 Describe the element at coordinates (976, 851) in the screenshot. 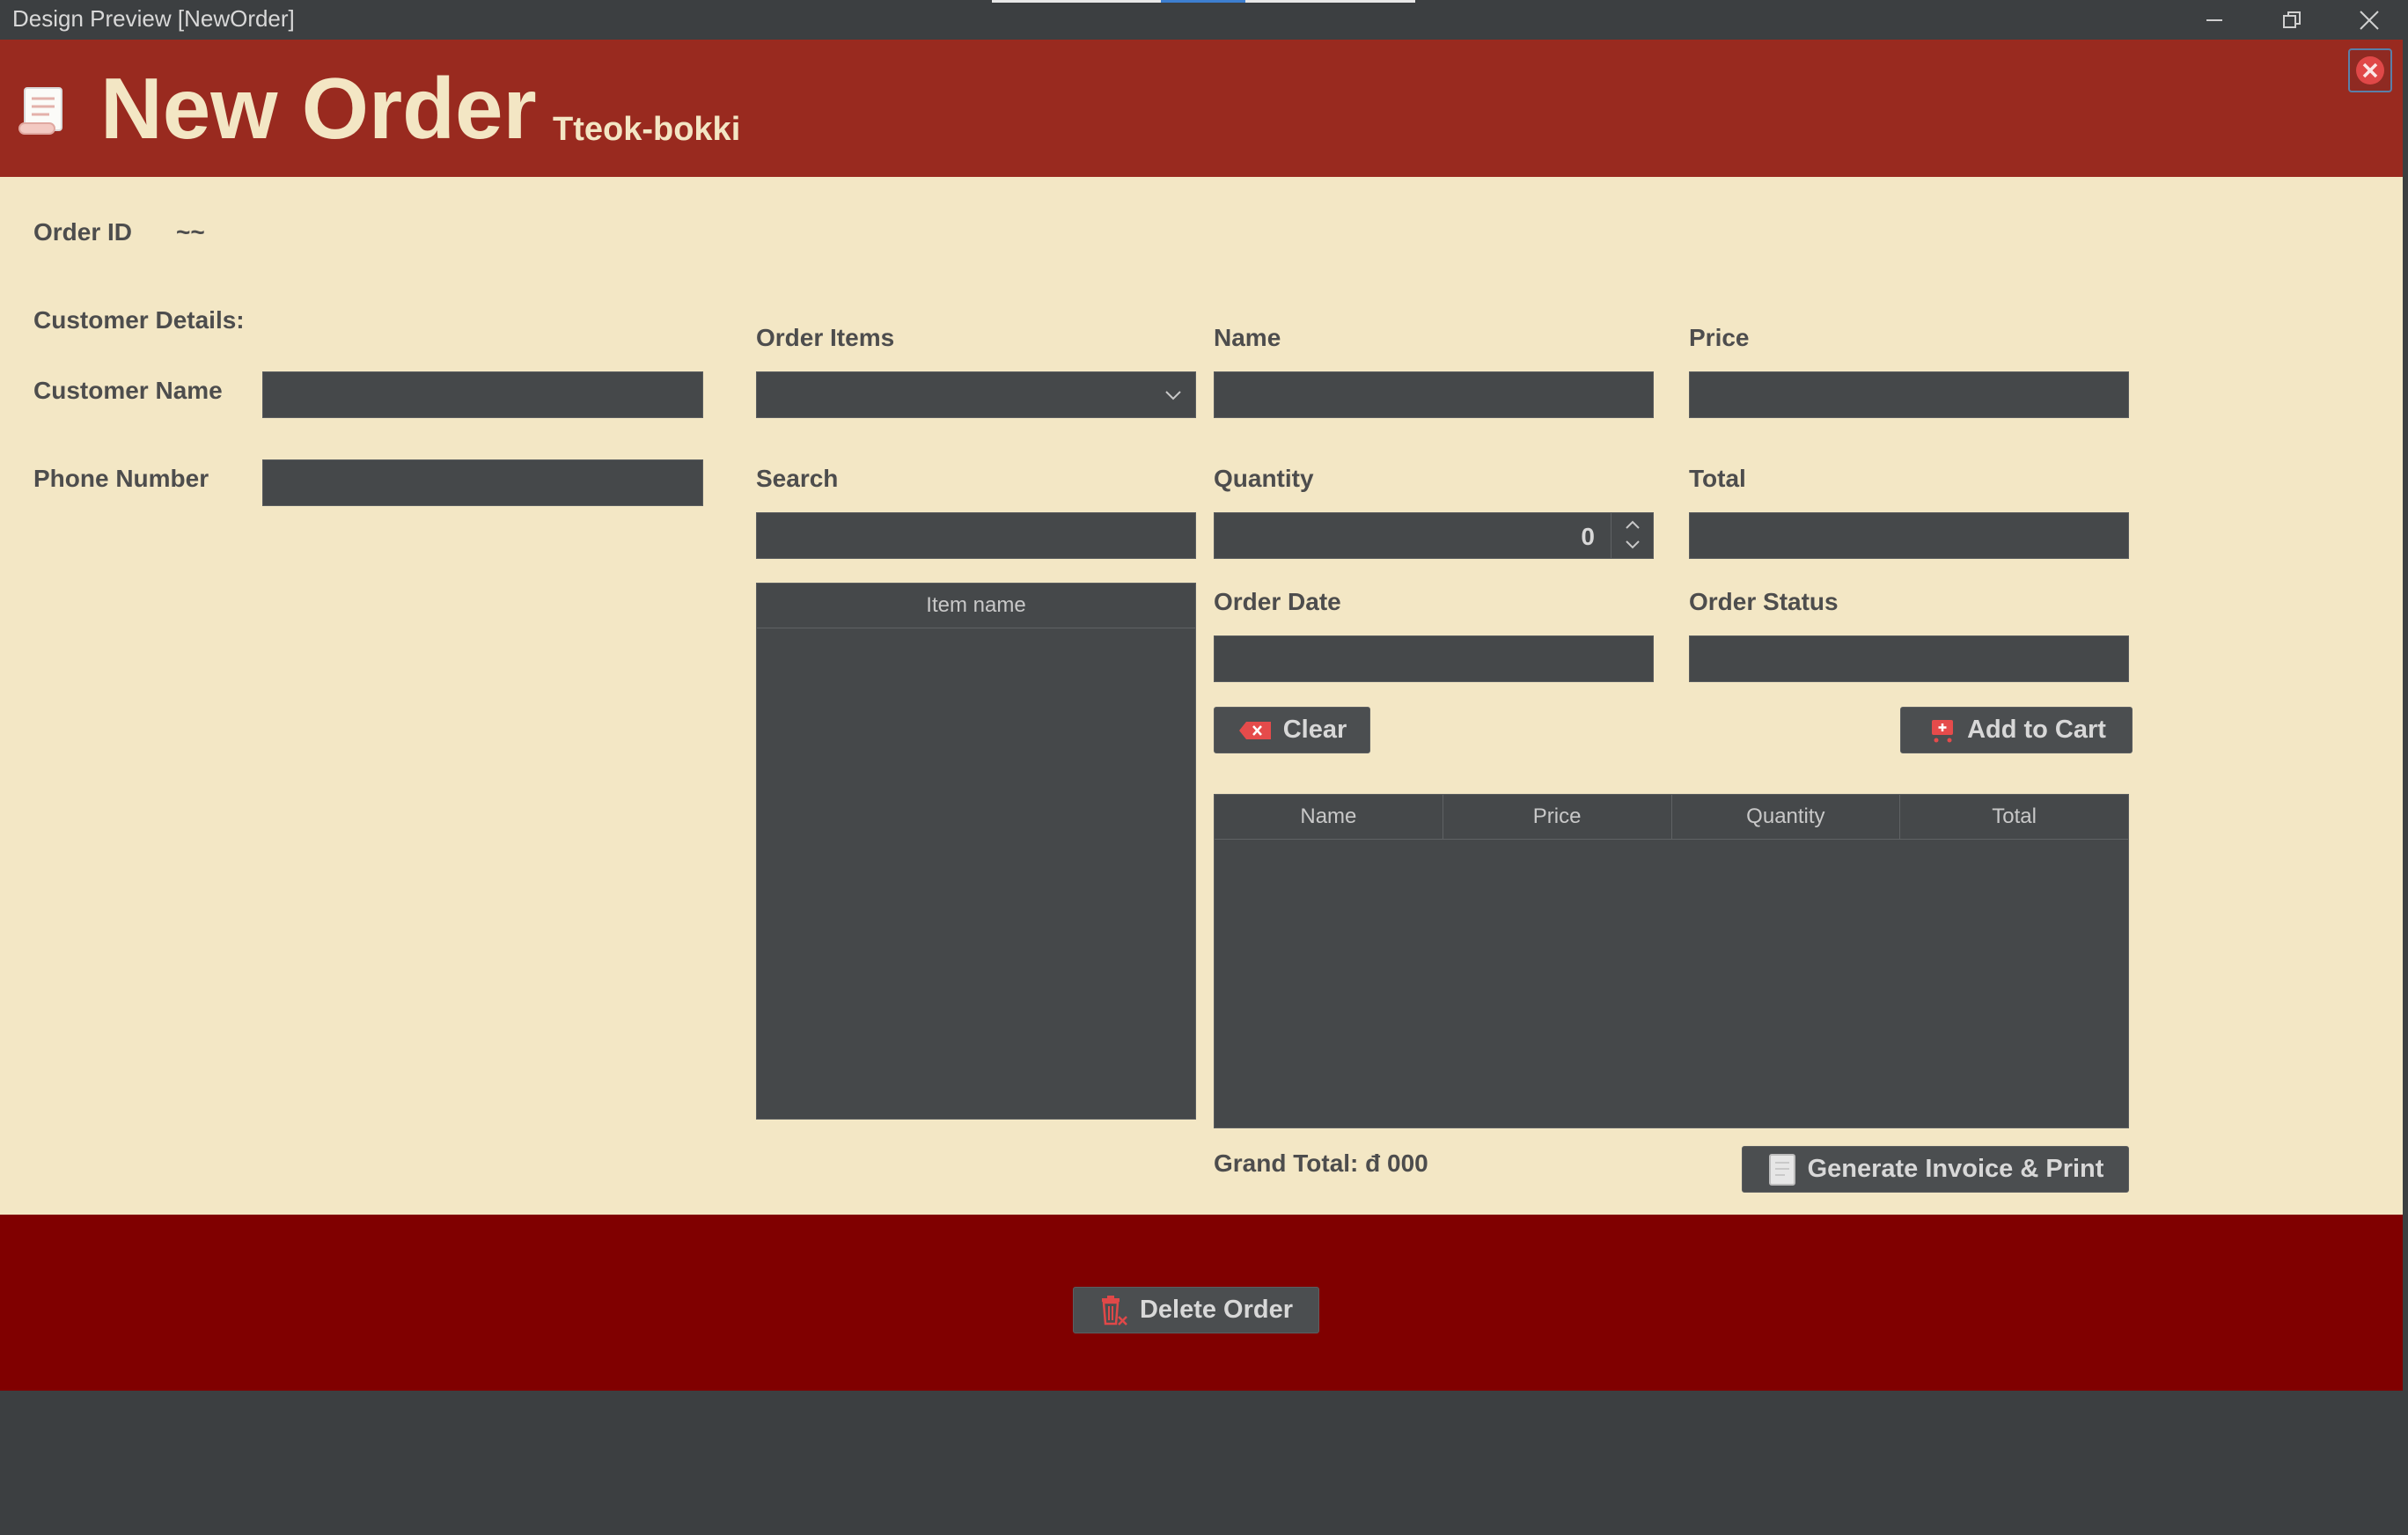

I see `item-name-list: Item name` at that location.